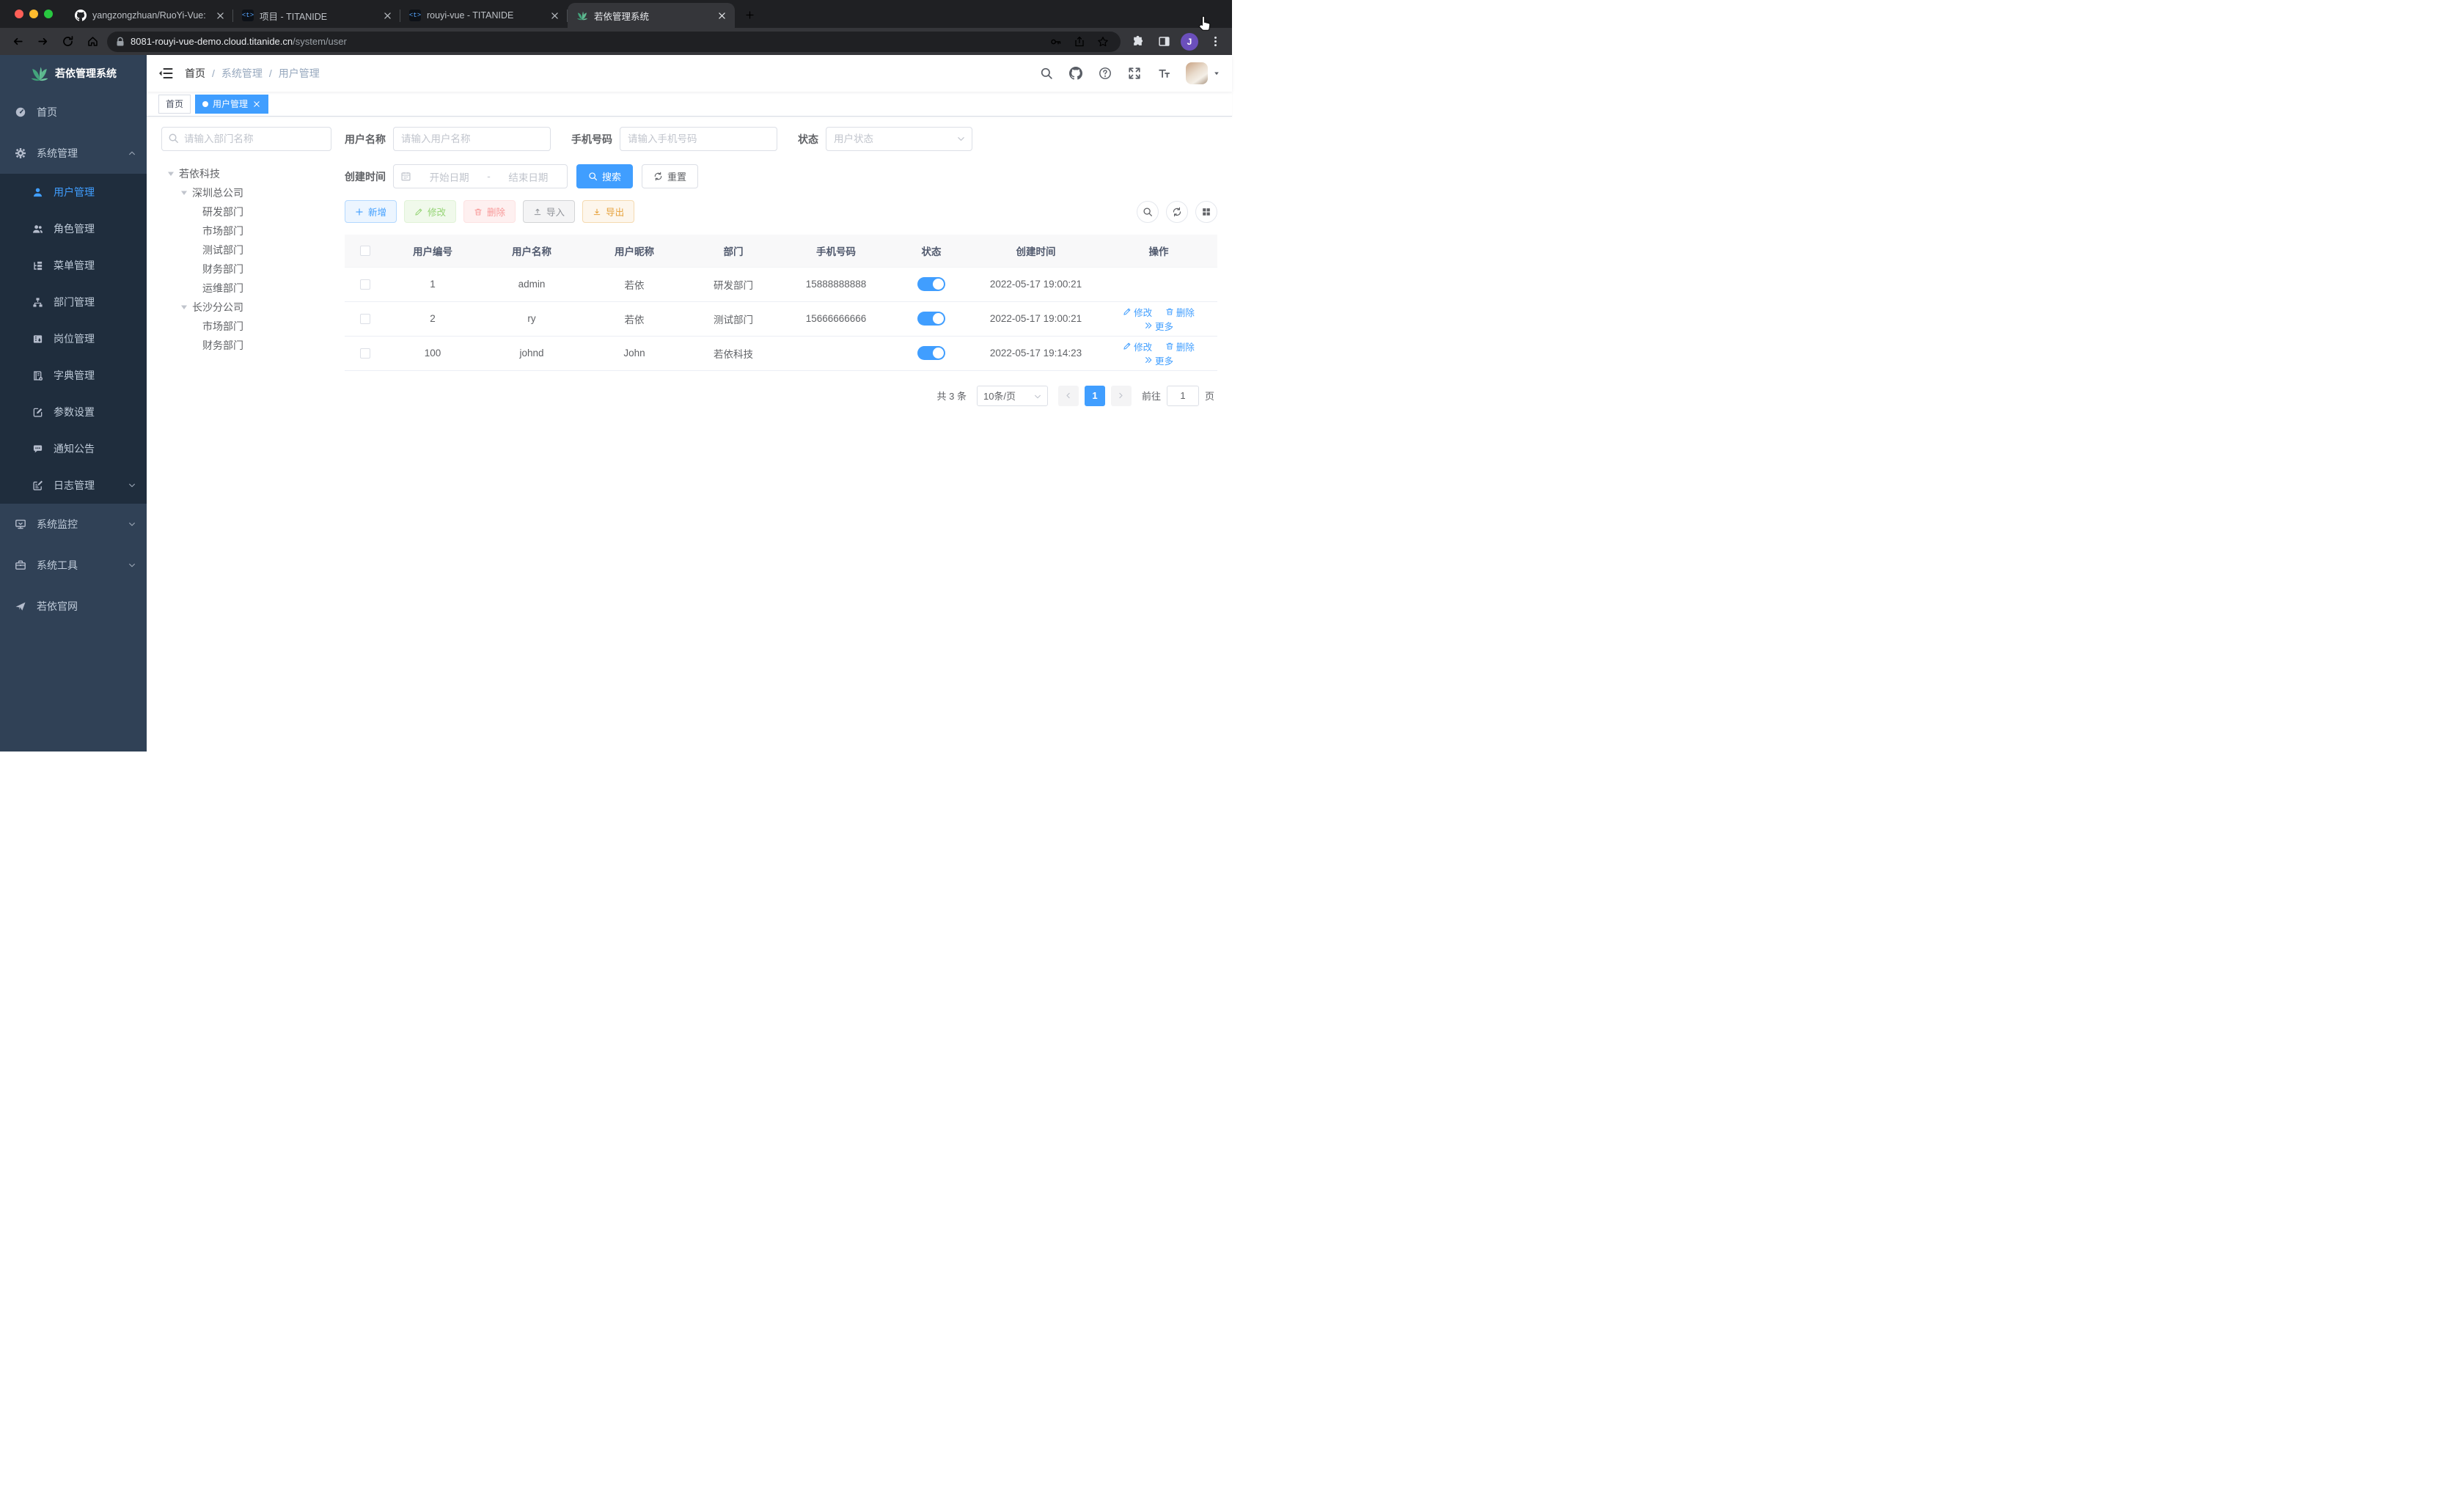 The width and height of the screenshot is (2464, 1503). What do you see at coordinates (246, 212) in the screenshot?
I see `tree-node-dept: 研发部门` at bounding box center [246, 212].